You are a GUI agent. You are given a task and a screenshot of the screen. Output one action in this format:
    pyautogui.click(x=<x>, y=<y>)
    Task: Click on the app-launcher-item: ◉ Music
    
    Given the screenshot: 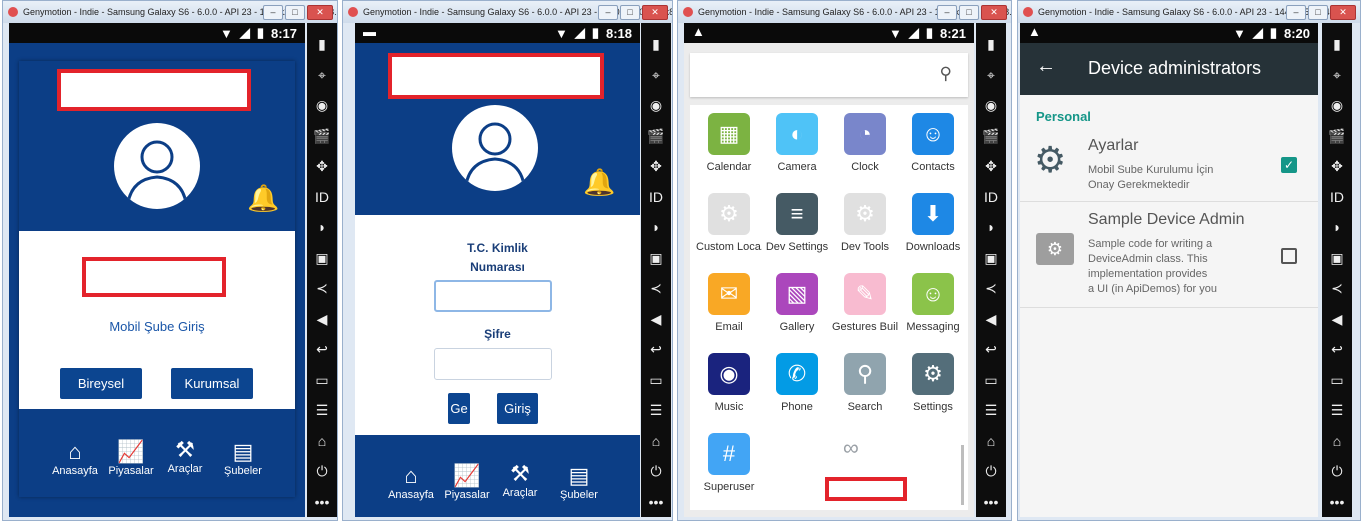 What is the action you would take?
    pyautogui.click(x=729, y=383)
    